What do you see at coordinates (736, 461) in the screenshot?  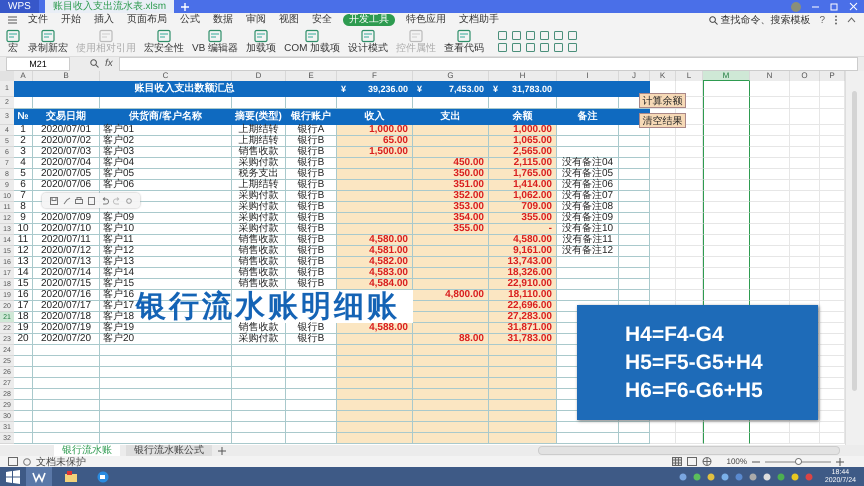 I see `zoom-level: 100%` at bounding box center [736, 461].